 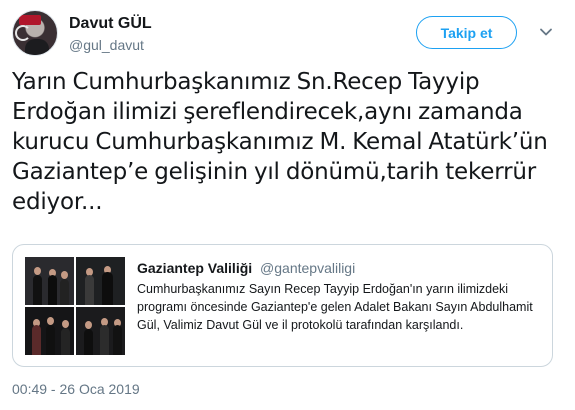 What do you see at coordinates (308, 268) in the screenshot?
I see `quoted-author-screen-name: @gantepvaliligi` at bounding box center [308, 268].